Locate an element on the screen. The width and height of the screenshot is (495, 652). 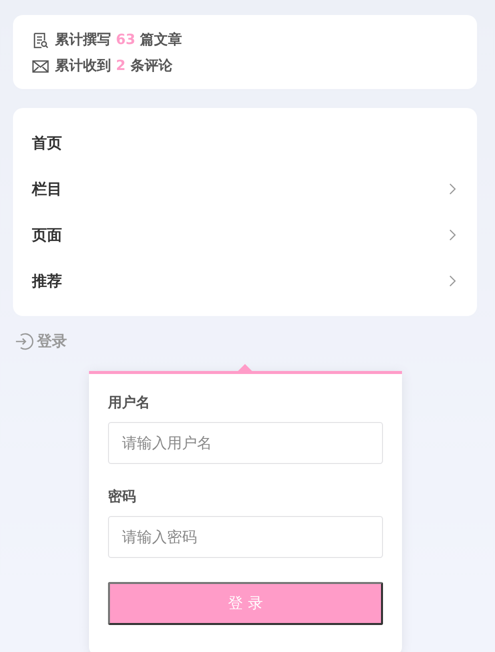
envelope-icon is located at coordinates (40, 66).